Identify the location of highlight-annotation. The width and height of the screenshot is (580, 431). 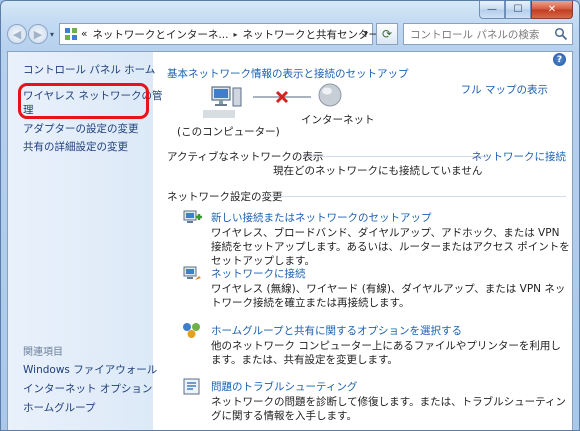
(83, 101).